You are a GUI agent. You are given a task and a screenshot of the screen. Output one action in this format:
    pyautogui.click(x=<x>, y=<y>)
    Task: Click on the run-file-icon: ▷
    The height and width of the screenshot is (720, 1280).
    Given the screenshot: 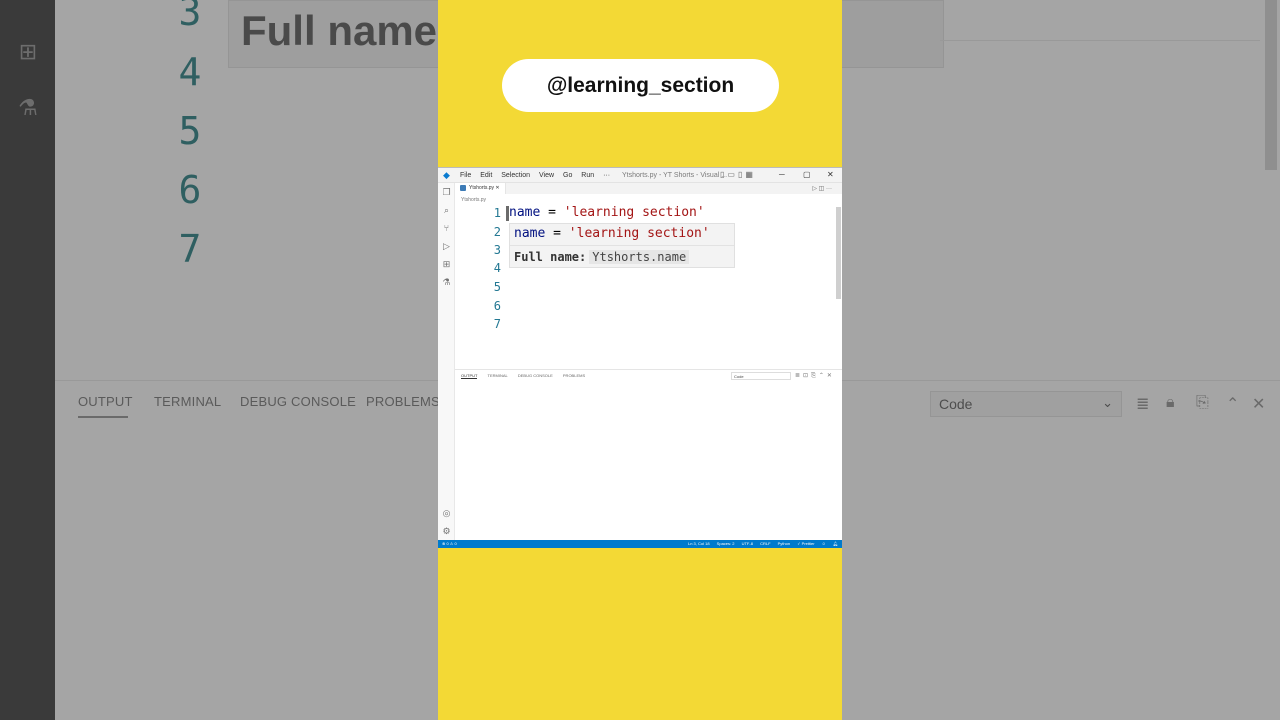 What is the action you would take?
    pyautogui.click(x=814, y=189)
    